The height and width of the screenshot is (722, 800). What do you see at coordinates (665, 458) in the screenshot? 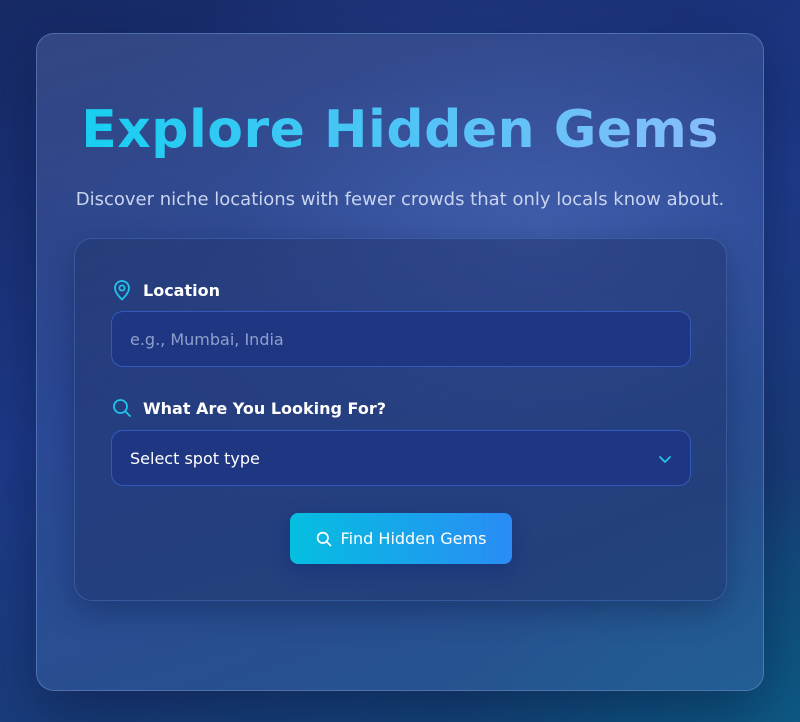
I see `chevron-down-icon` at bounding box center [665, 458].